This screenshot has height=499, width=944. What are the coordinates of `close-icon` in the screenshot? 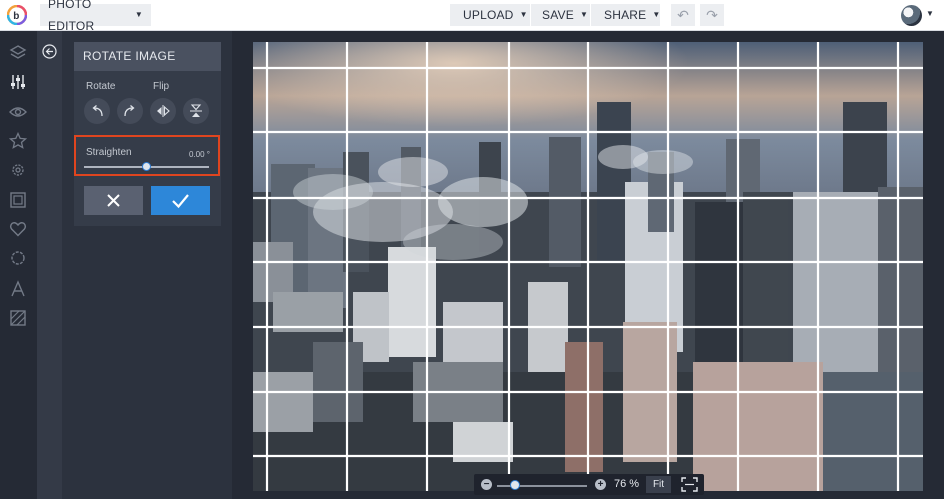 It's located at (113, 200).